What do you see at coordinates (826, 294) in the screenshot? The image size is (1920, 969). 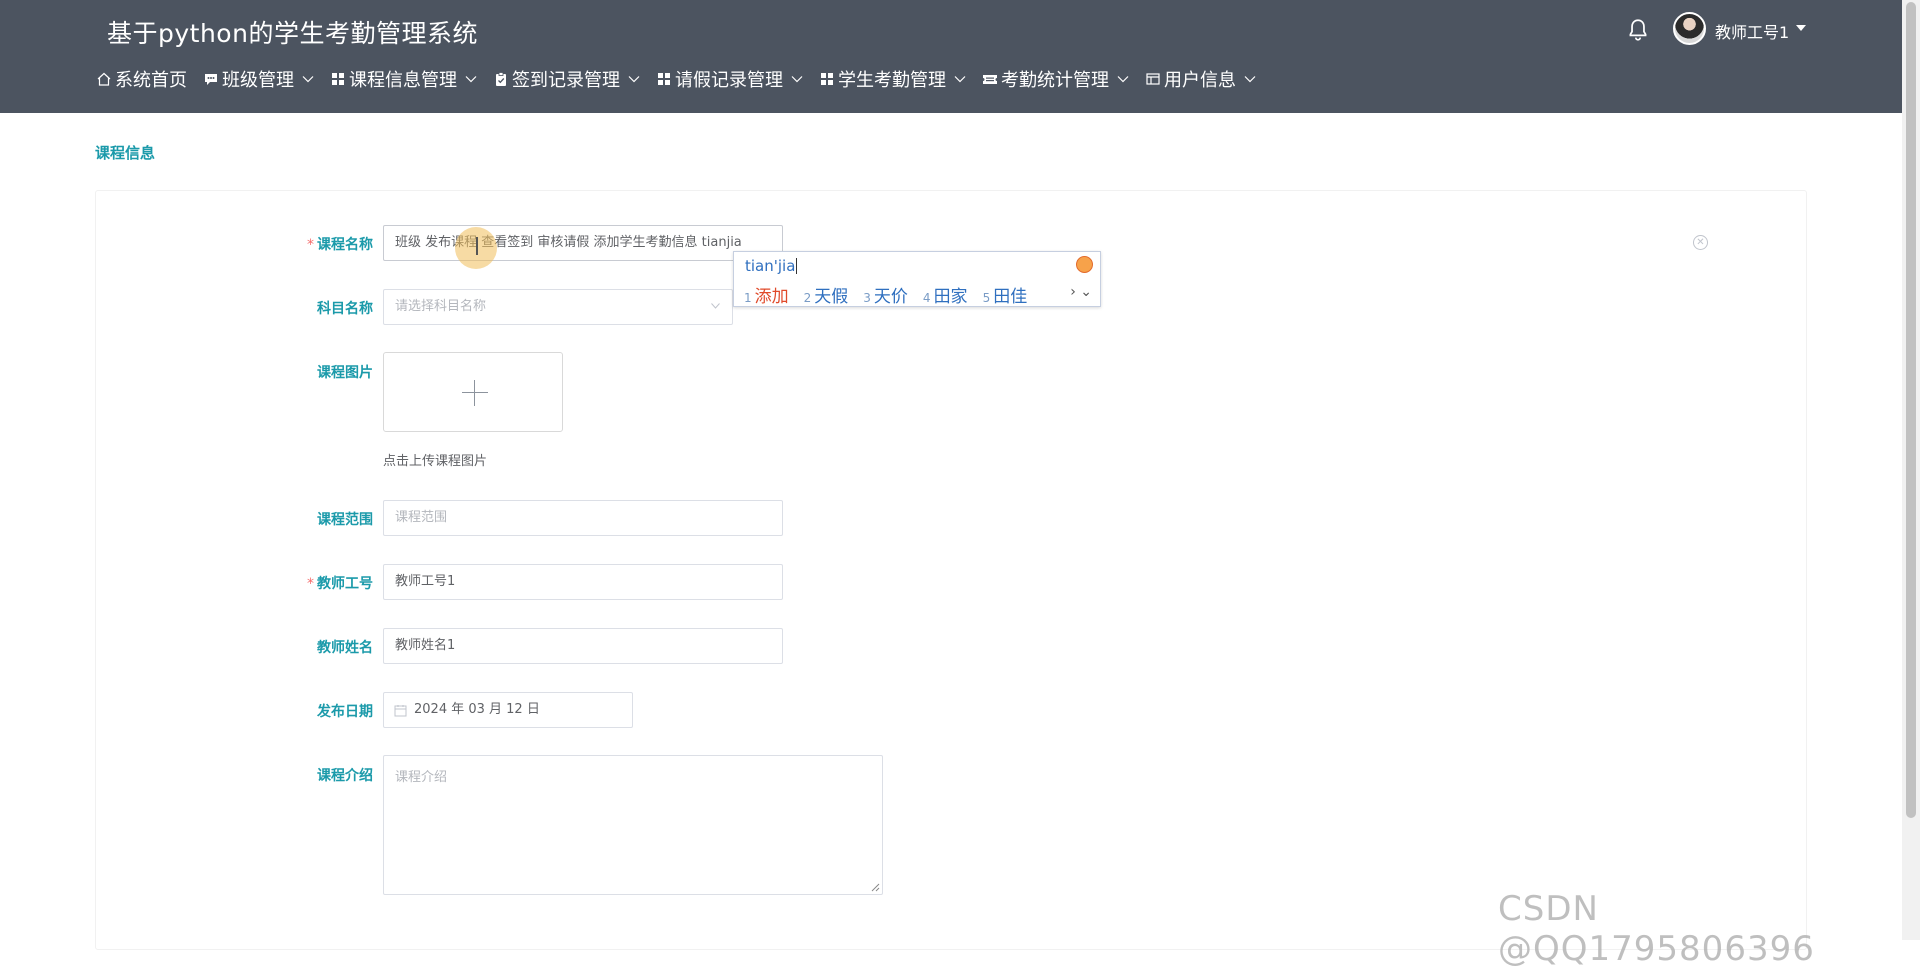 I see `ime-candidate: 2 天假` at bounding box center [826, 294].